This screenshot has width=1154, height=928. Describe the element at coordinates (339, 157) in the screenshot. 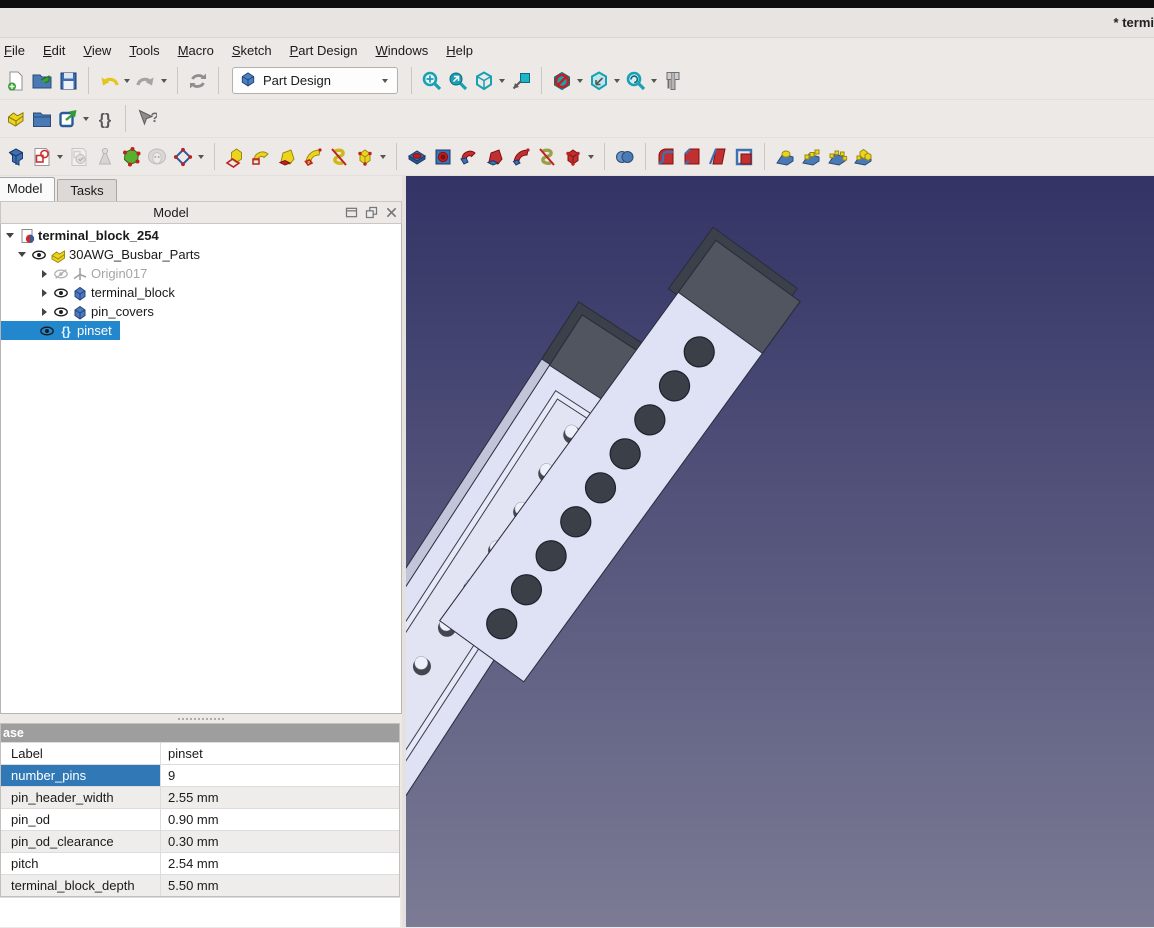

I see `helix-button` at that location.